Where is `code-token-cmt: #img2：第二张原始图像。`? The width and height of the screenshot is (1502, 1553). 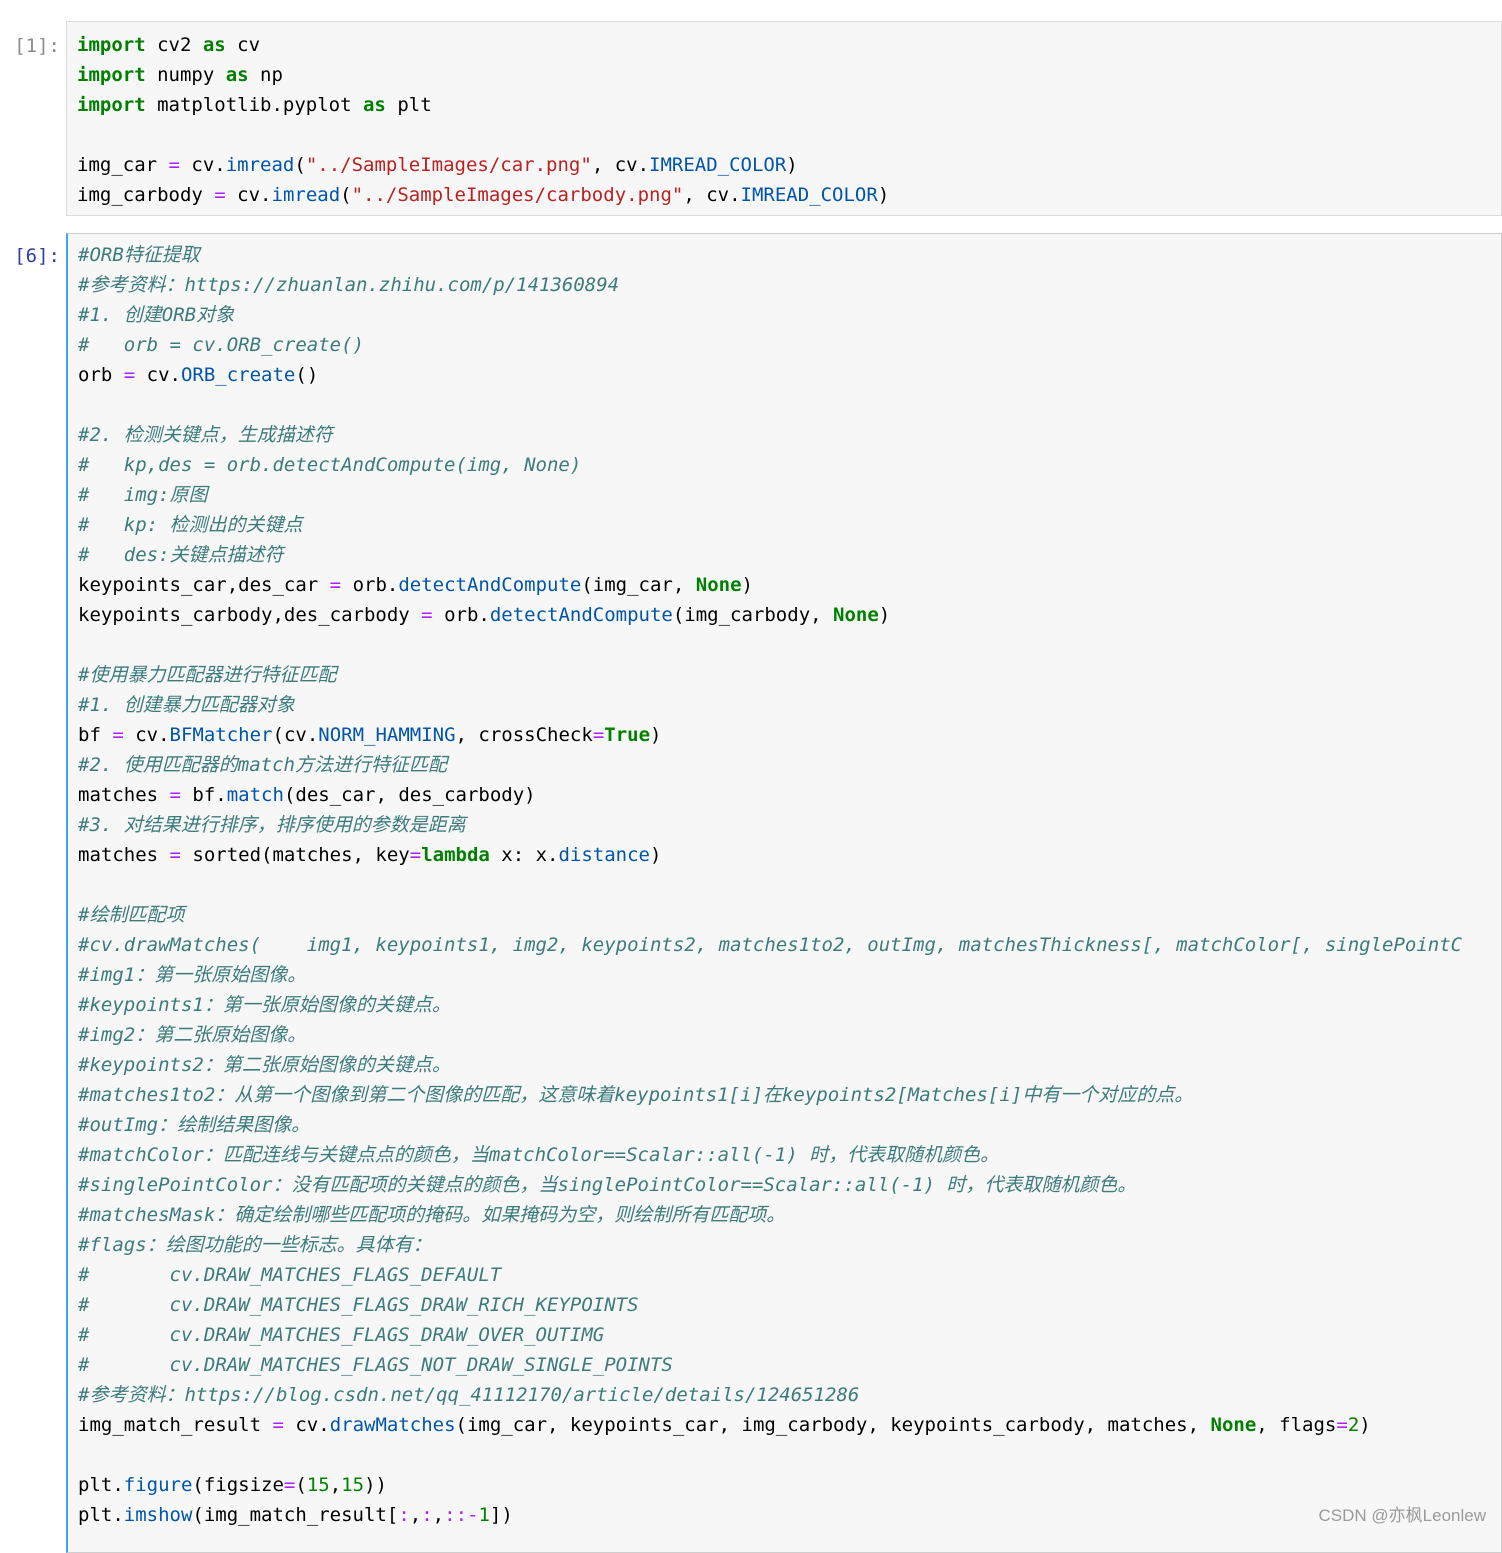 code-token-cmt: #img2：第二张原始图像。 is located at coordinates (192, 1035).